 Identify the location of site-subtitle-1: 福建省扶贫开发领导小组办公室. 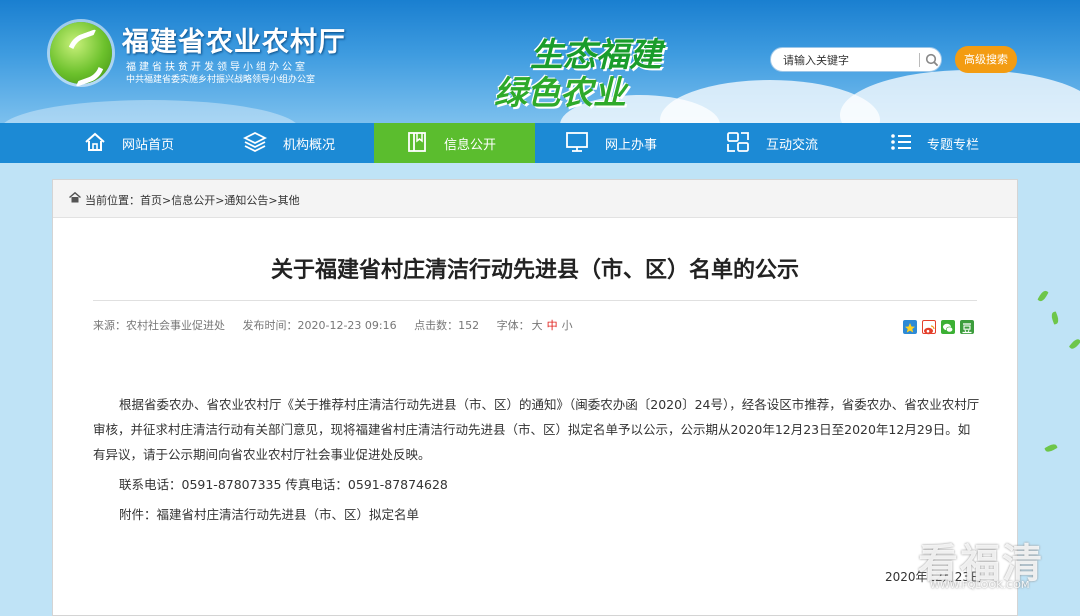
(217, 67).